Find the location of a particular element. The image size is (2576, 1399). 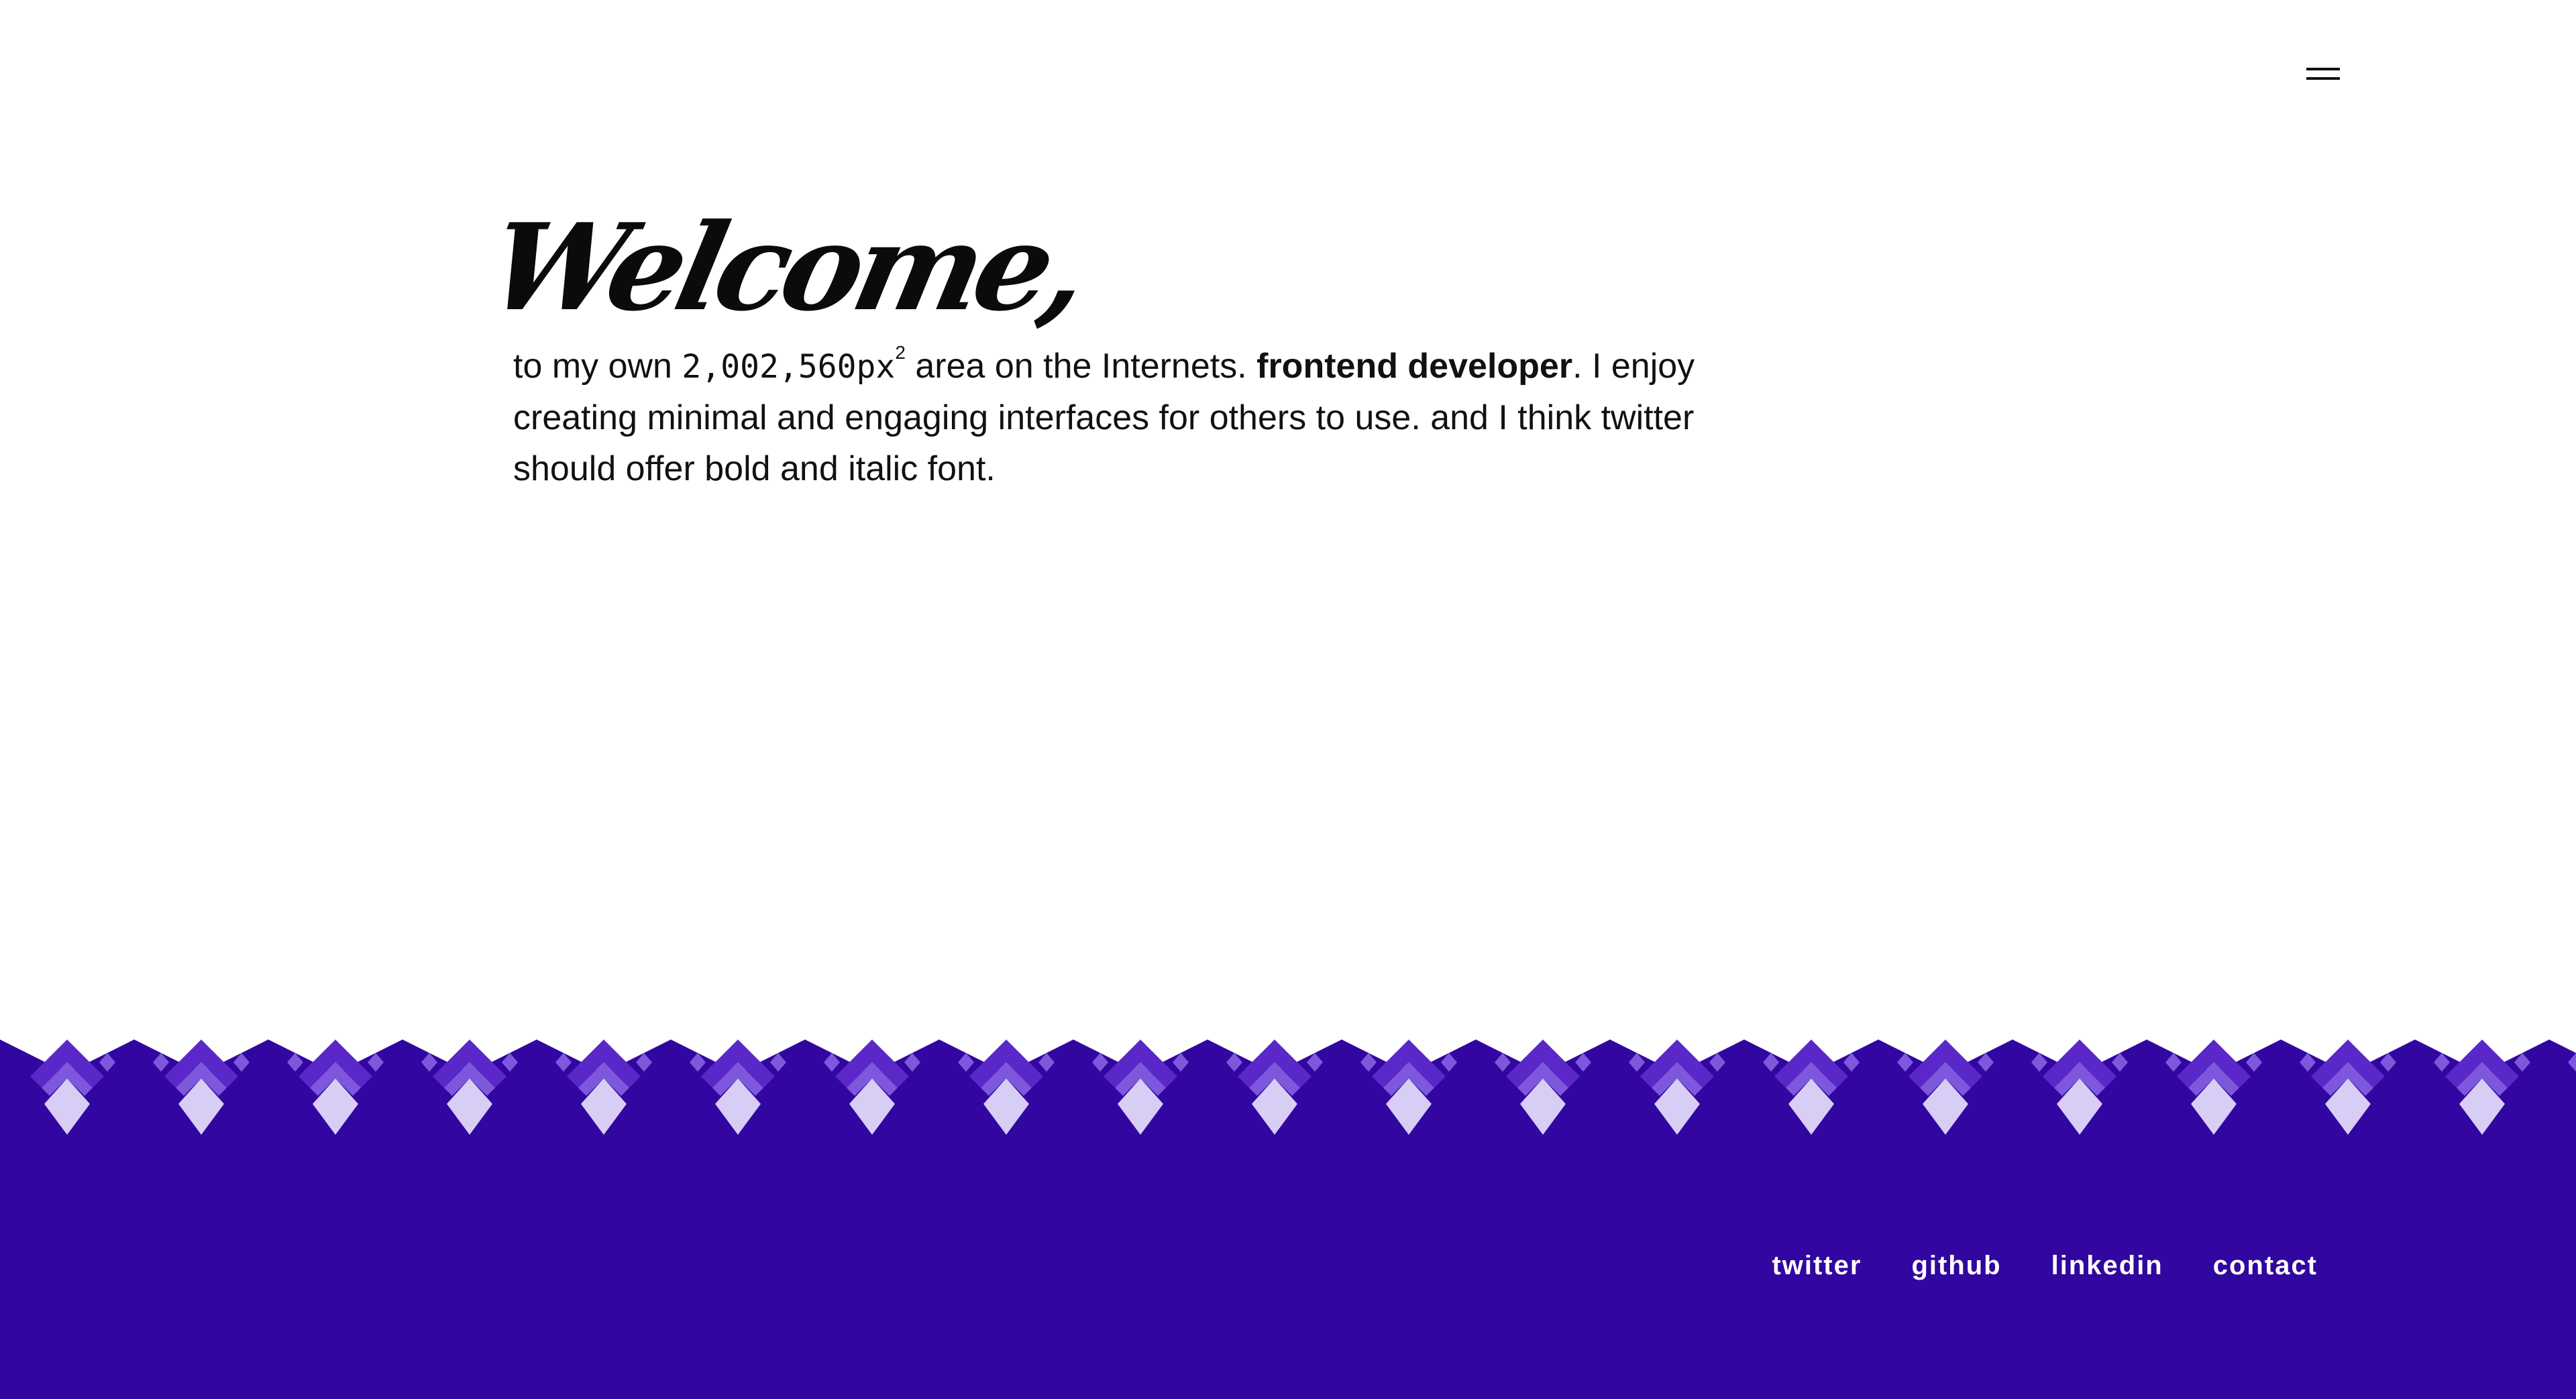

role-text: frontend developer is located at coordinates (1414, 366).